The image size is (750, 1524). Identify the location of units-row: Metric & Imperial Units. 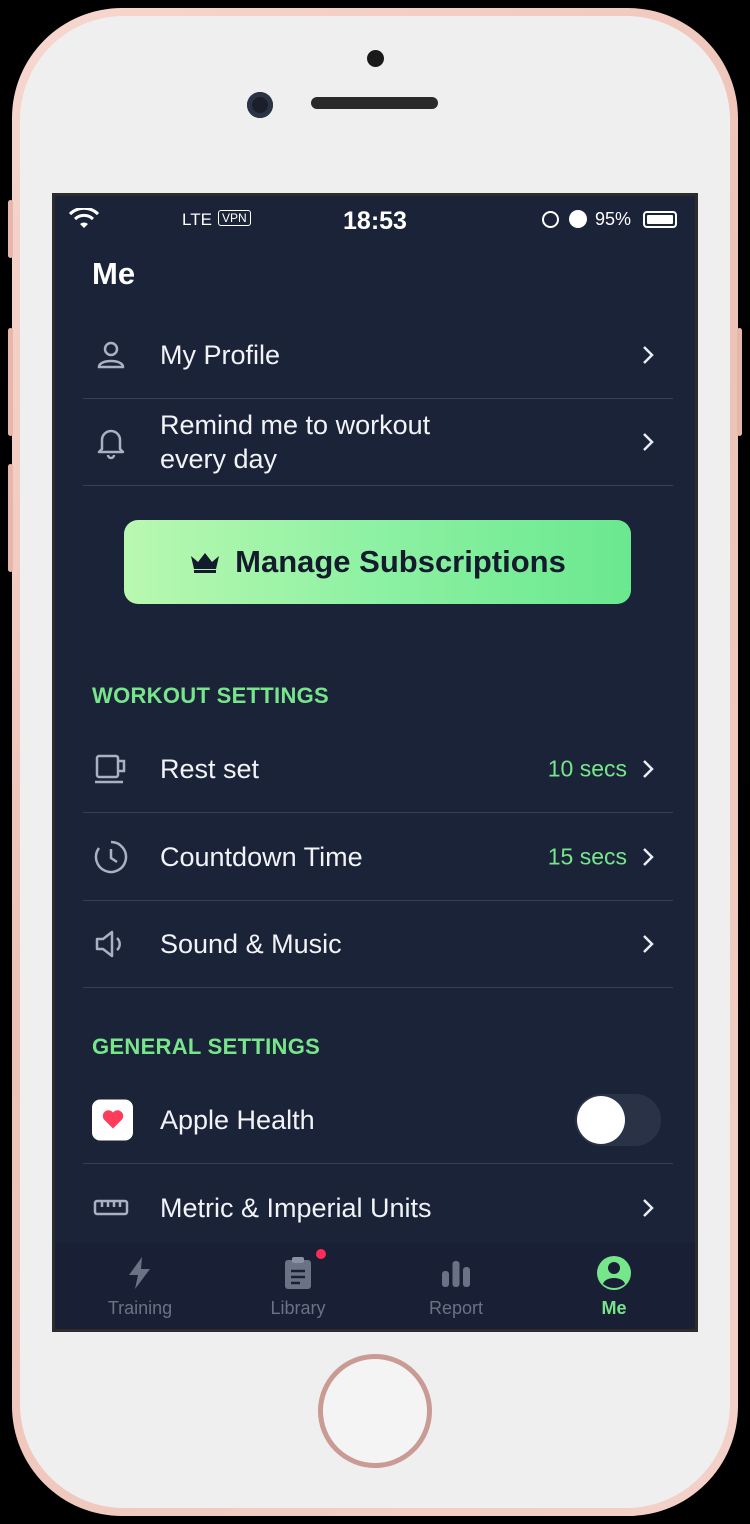
(378, 1208).